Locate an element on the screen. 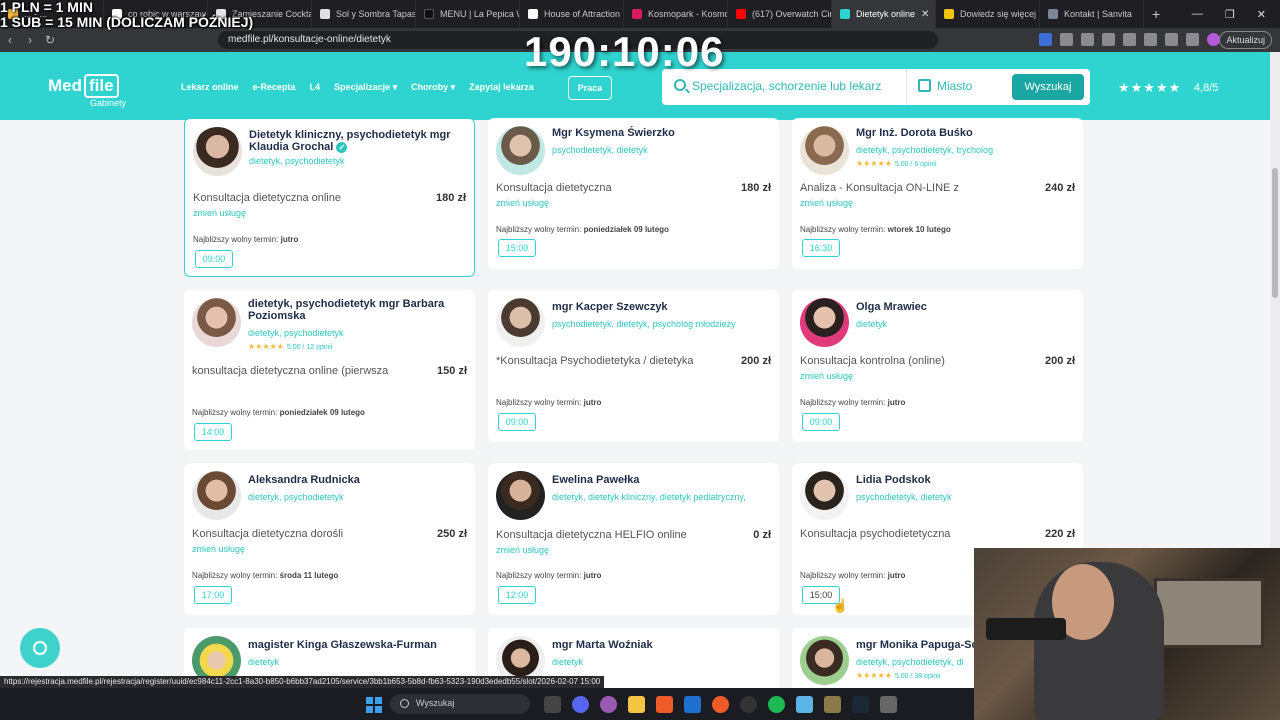 The image size is (1280, 720). new-tab-icon: + is located at coordinates (1156, 14).